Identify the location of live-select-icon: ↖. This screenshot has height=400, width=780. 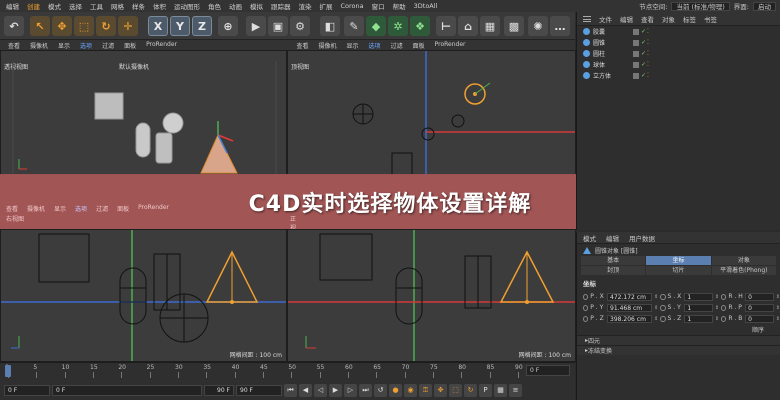
(40, 26).